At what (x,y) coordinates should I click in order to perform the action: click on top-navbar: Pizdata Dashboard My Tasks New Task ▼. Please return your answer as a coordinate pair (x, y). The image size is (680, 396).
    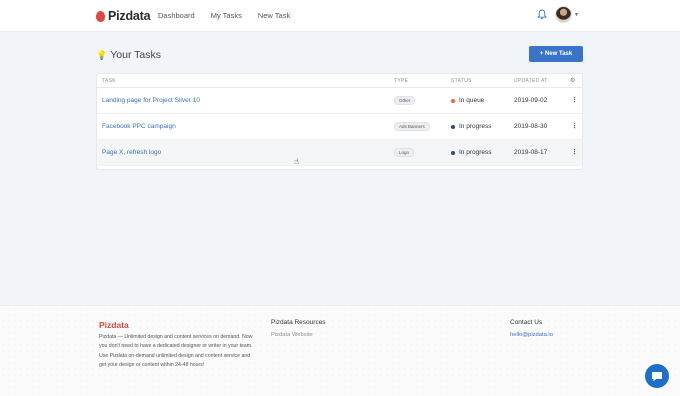
    Looking at the image, I should click on (340, 16).